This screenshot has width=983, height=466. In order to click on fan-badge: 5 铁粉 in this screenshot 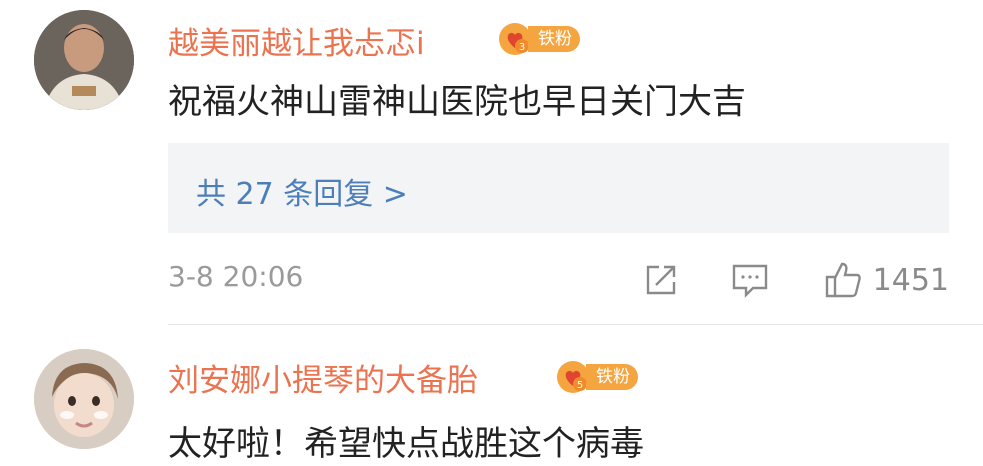, I will do `click(597, 377)`.